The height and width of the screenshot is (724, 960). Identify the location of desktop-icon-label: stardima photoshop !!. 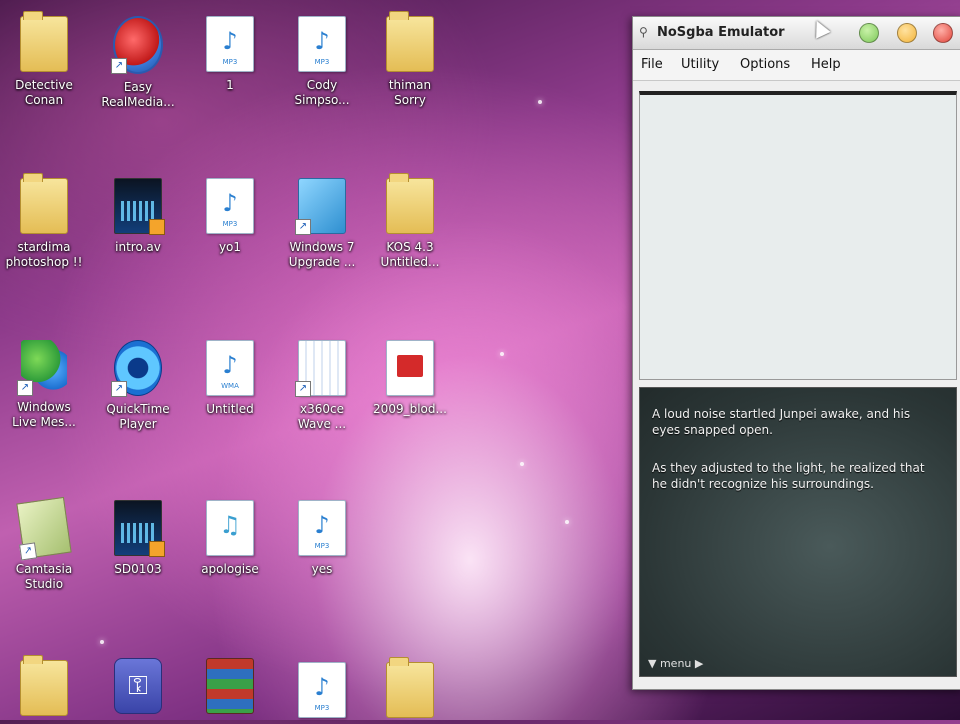
(44, 254).